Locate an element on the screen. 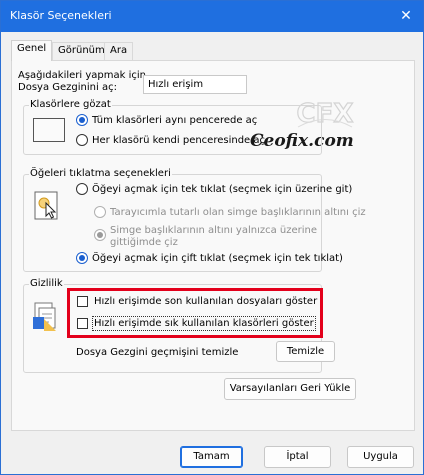  pointer-click-icon is located at coordinates (46, 205).